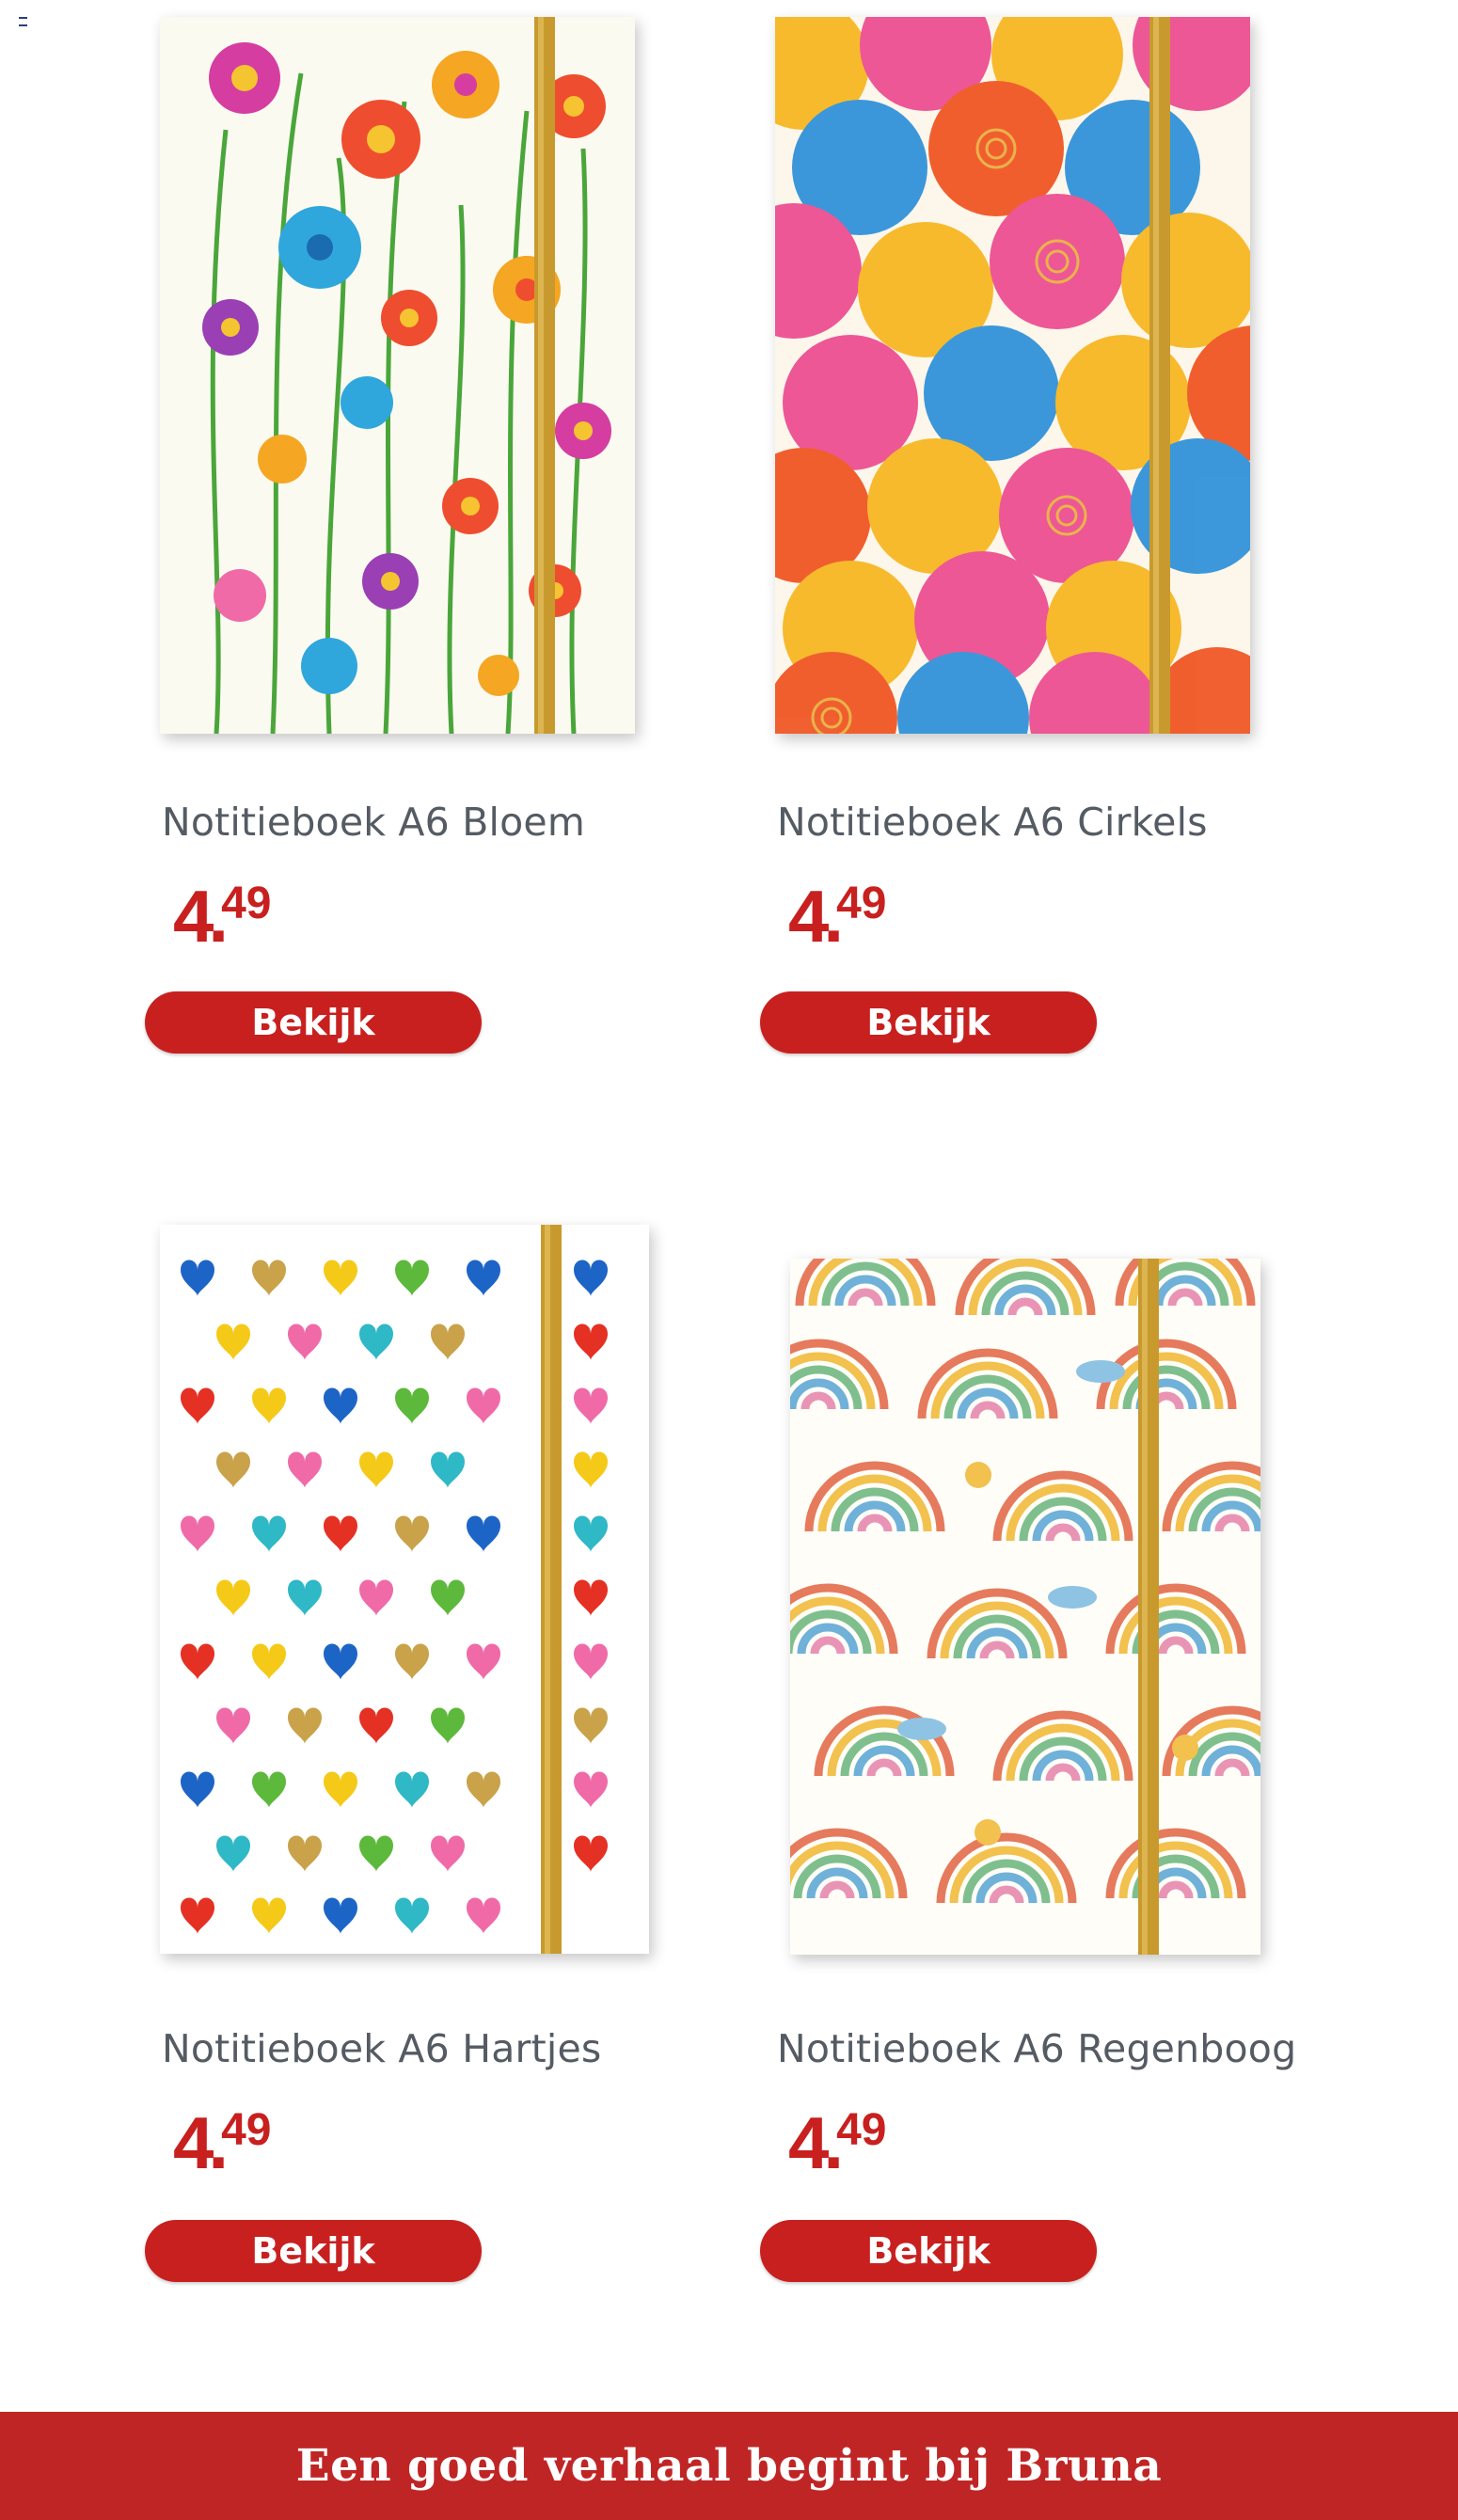 The height and width of the screenshot is (2520, 1458). I want to click on product-image-hearts, so click(404, 1589).